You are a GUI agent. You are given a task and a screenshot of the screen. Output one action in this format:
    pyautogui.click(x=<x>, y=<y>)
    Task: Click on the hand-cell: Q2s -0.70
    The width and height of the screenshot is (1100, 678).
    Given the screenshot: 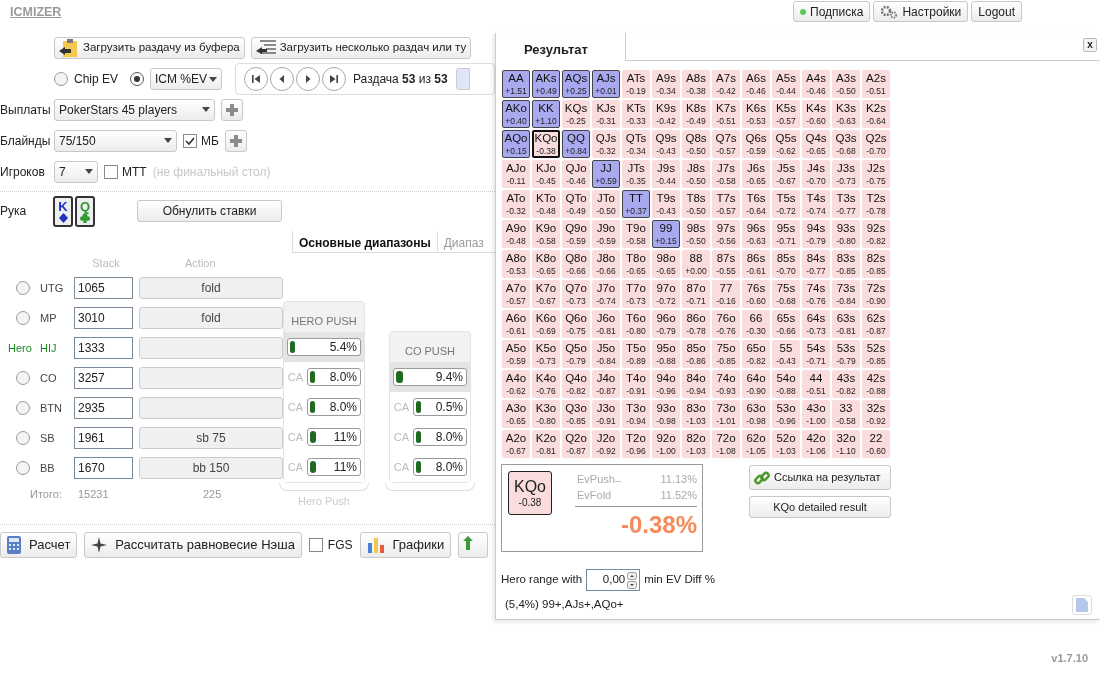 What is the action you would take?
    pyautogui.click(x=876, y=144)
    